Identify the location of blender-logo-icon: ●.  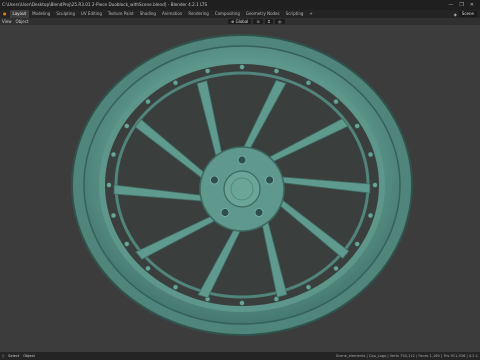
(5, 14).